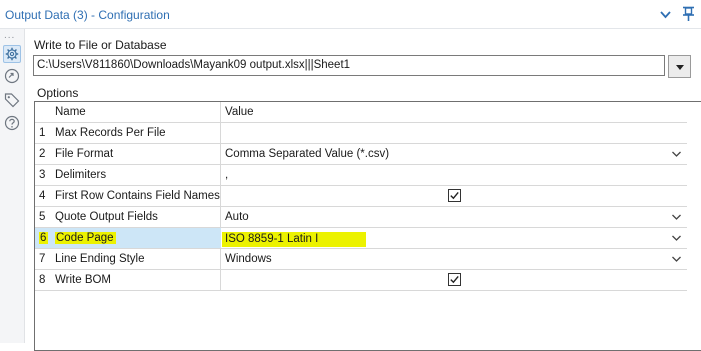 This screenshot has width=701, height=351. I want to click on code-page-value: ISO 8859-1 Latin I, so click(294, 239).